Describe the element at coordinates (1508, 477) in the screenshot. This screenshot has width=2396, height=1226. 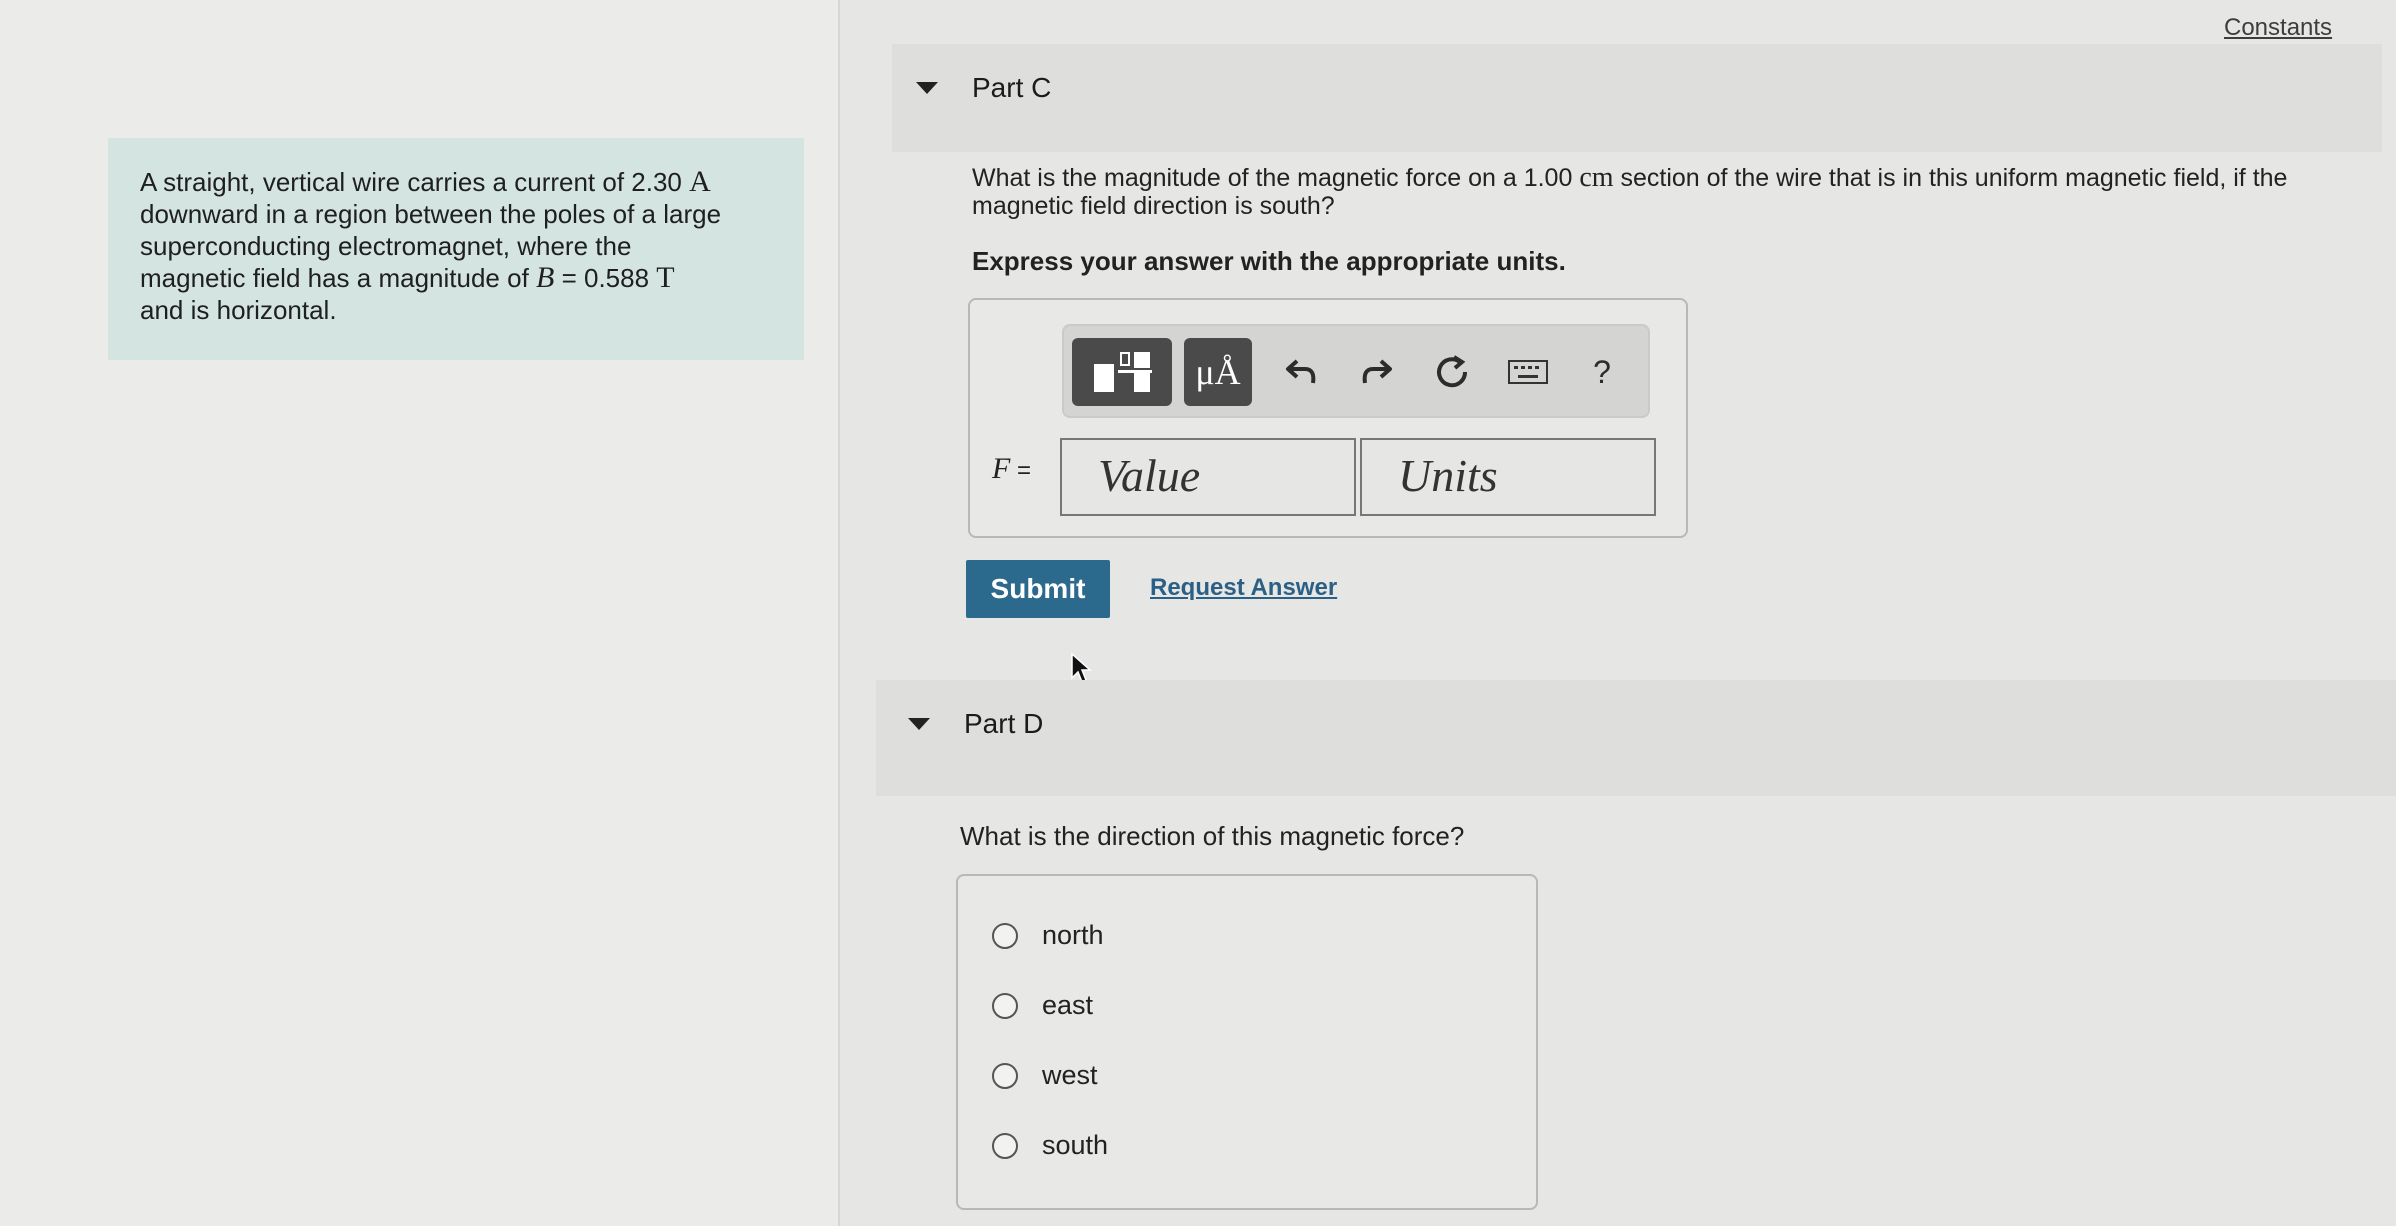
I see `units-input: Units` at that location.